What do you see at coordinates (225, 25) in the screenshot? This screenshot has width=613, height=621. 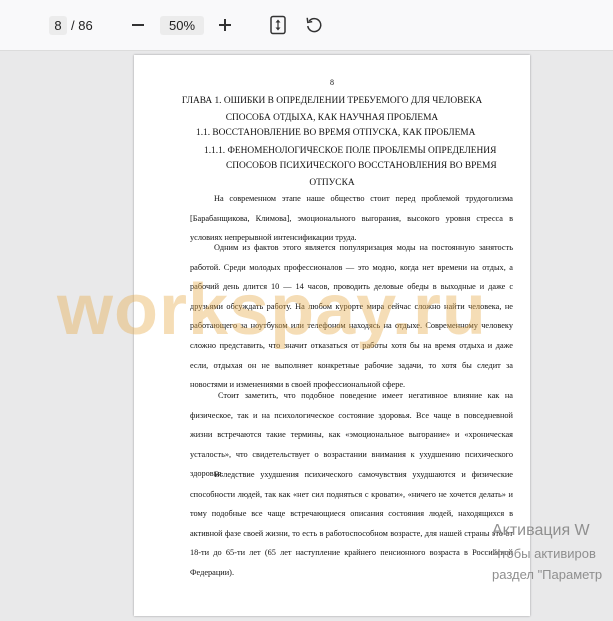 I see `zoom-in-button` at bounding box center [225, 25].